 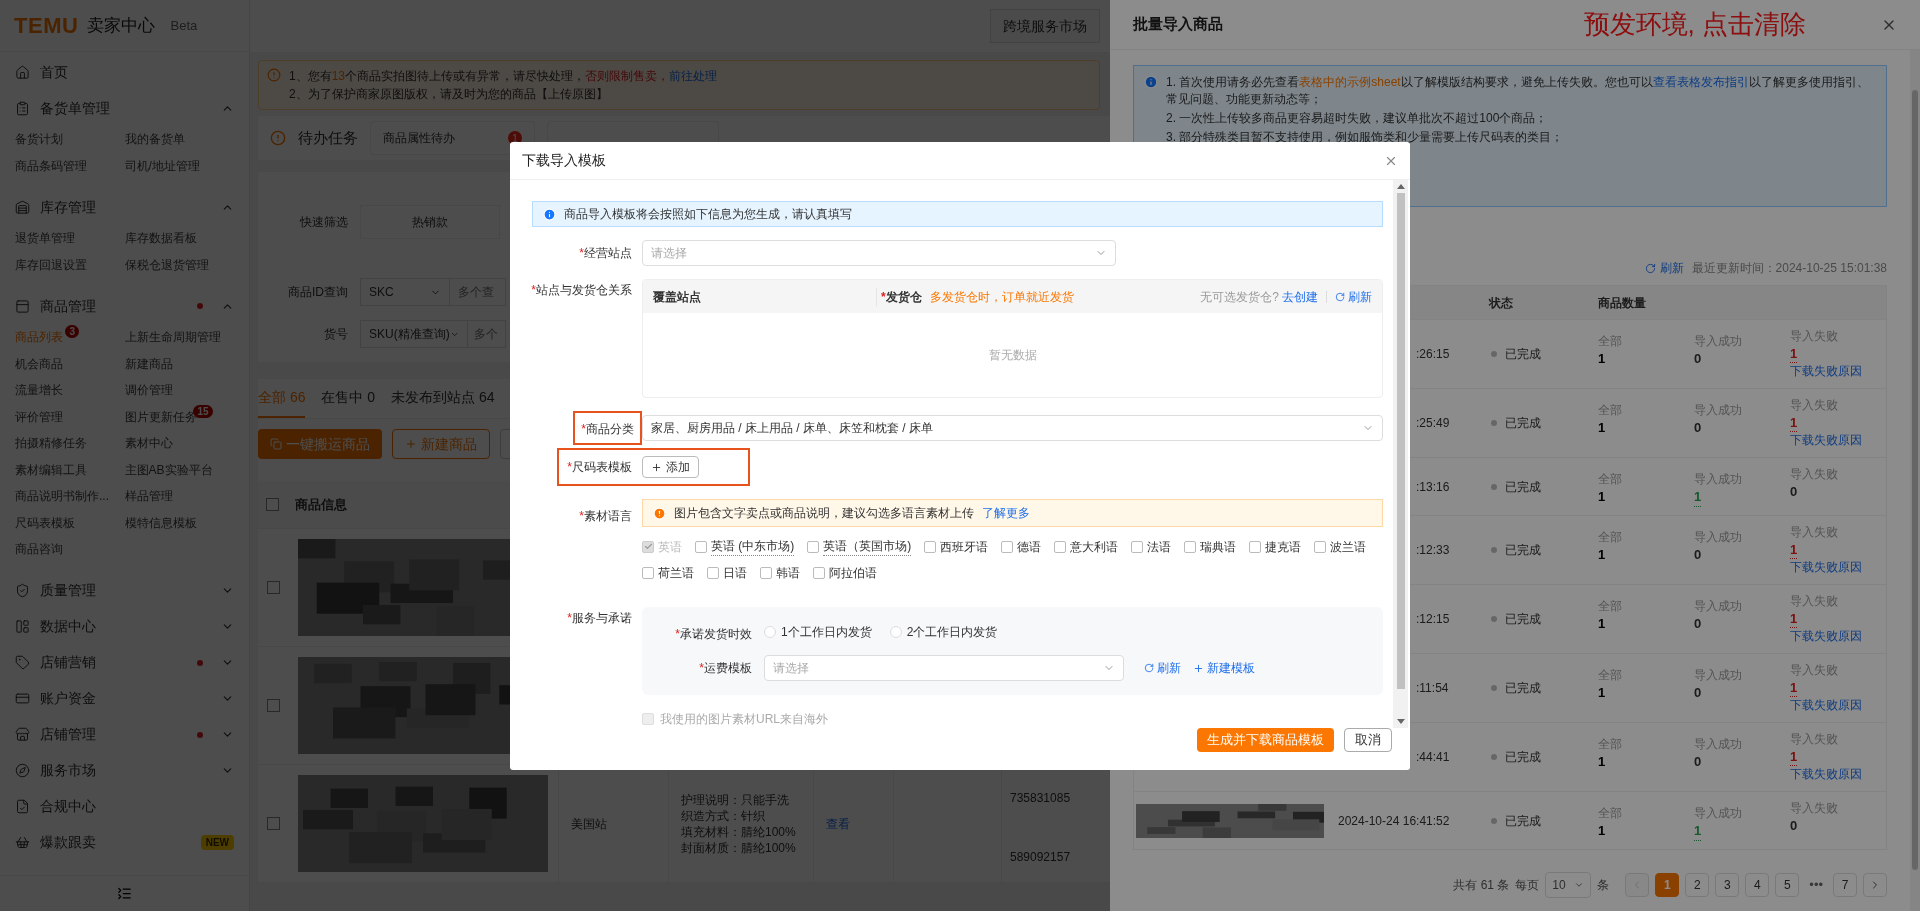 I want to click on tag-icon, so click(x=22, y=662).